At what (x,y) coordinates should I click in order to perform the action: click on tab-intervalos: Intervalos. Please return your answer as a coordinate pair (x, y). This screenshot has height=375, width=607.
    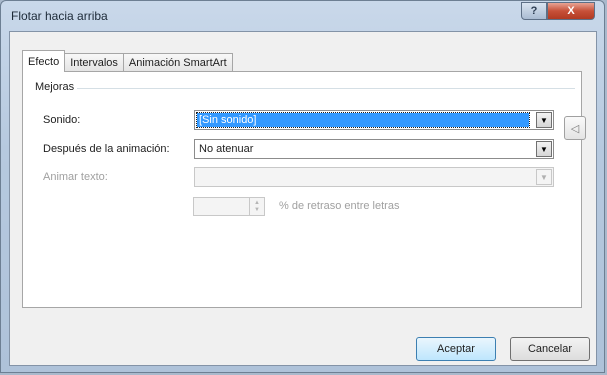
    Looking at the image, I should click on (94, 62).